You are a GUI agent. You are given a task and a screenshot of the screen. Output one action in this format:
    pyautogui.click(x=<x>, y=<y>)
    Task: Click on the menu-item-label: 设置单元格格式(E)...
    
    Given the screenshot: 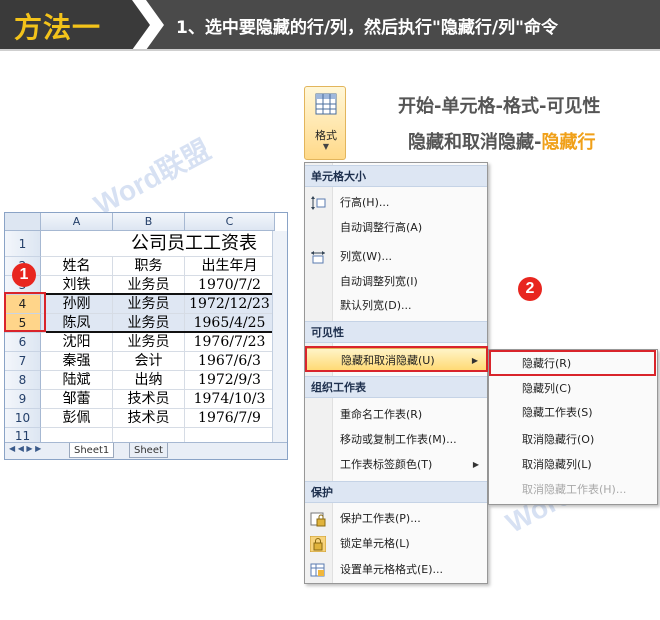 What is the action you would take?
    pyautogui.click(x=392, y=569)
    